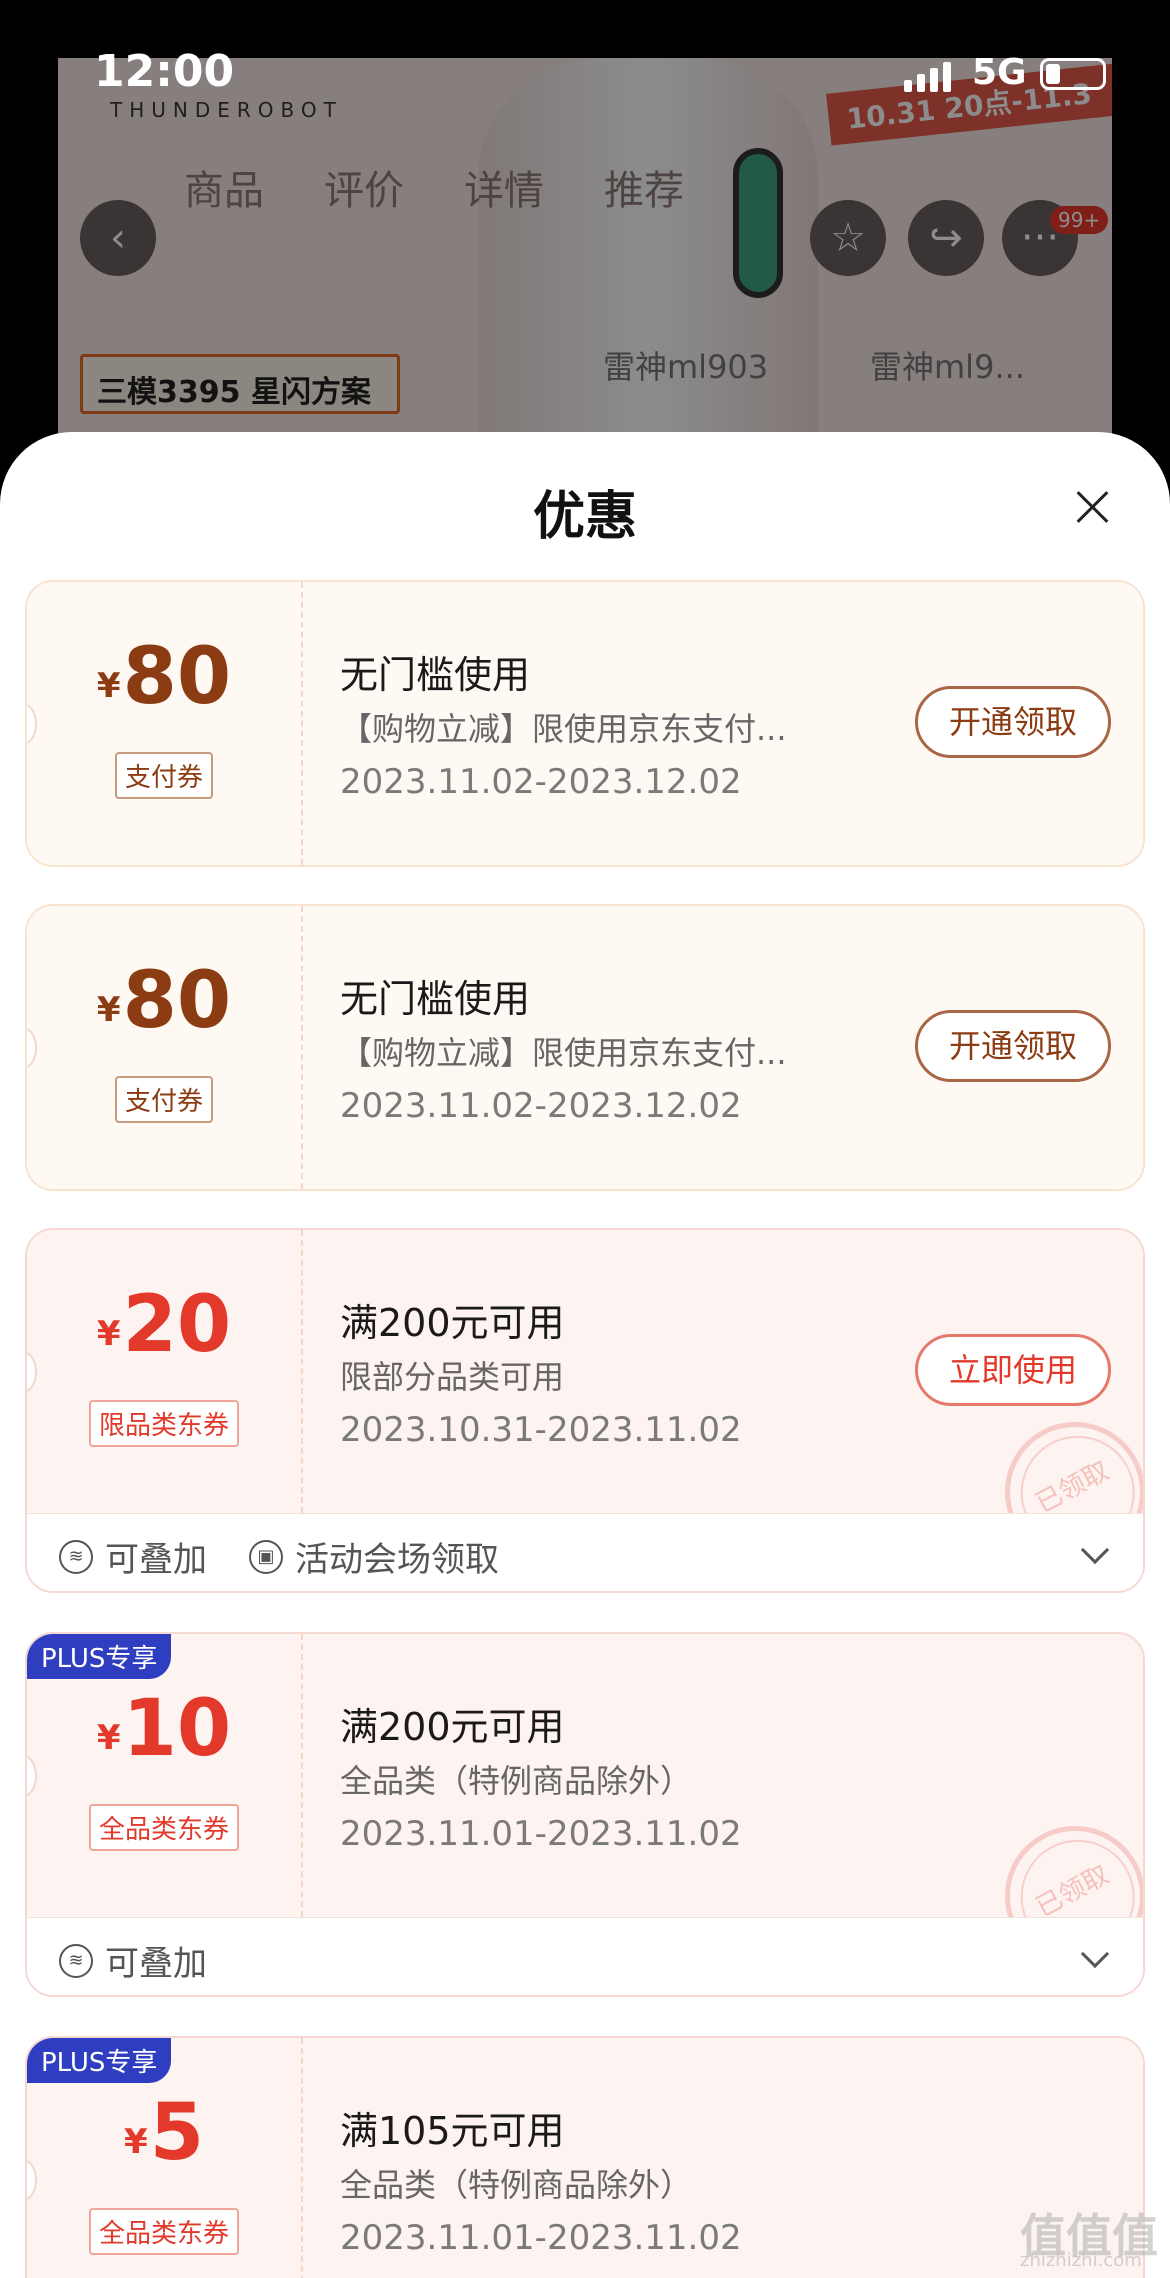 The image size is (1170, 2278). What do you see at coordinates (452, 2131) in the screenshot?
I see `coupon-condition: 满105元可用` at bounding box center [452, 2131].